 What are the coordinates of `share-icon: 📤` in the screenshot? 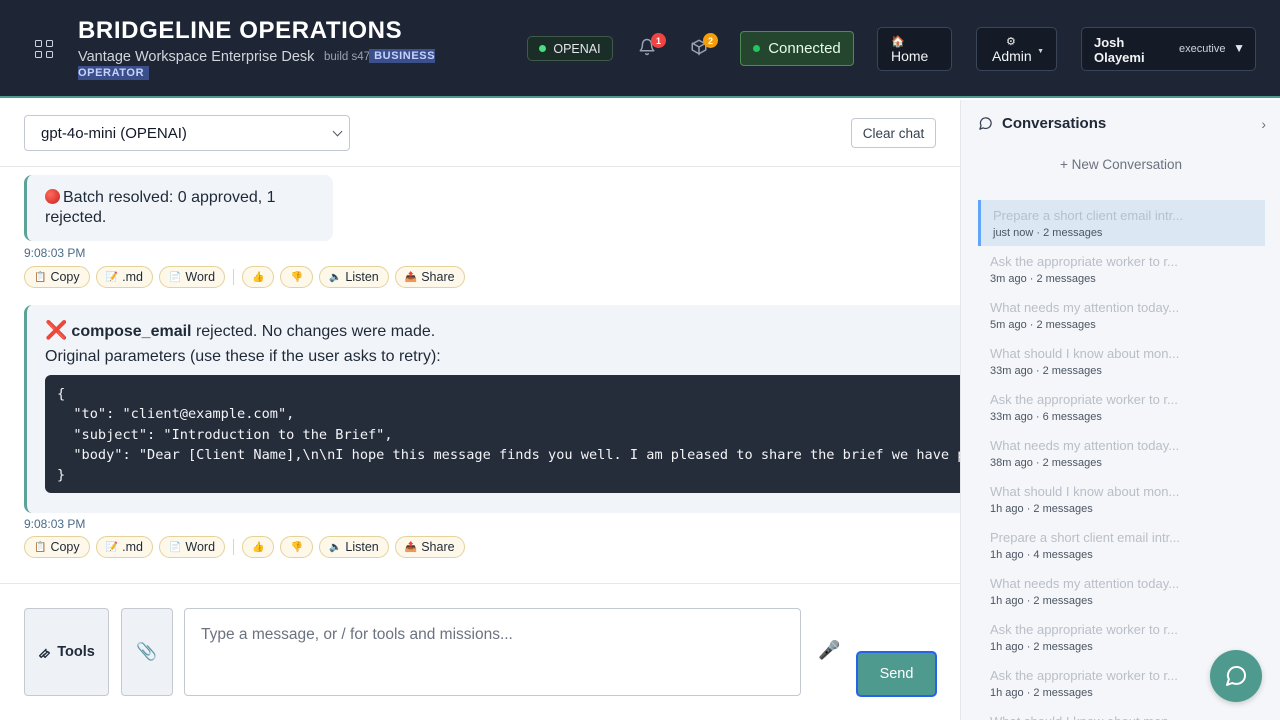 It's located at (411, 277).